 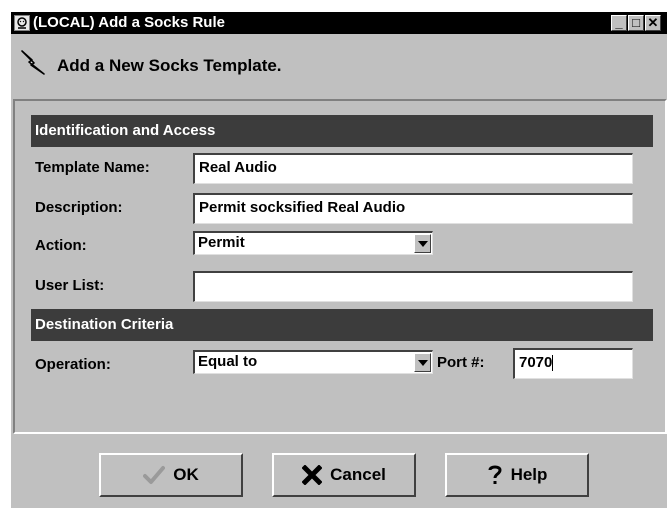 I want to click on text-cursor, so click(x=553, y=363).